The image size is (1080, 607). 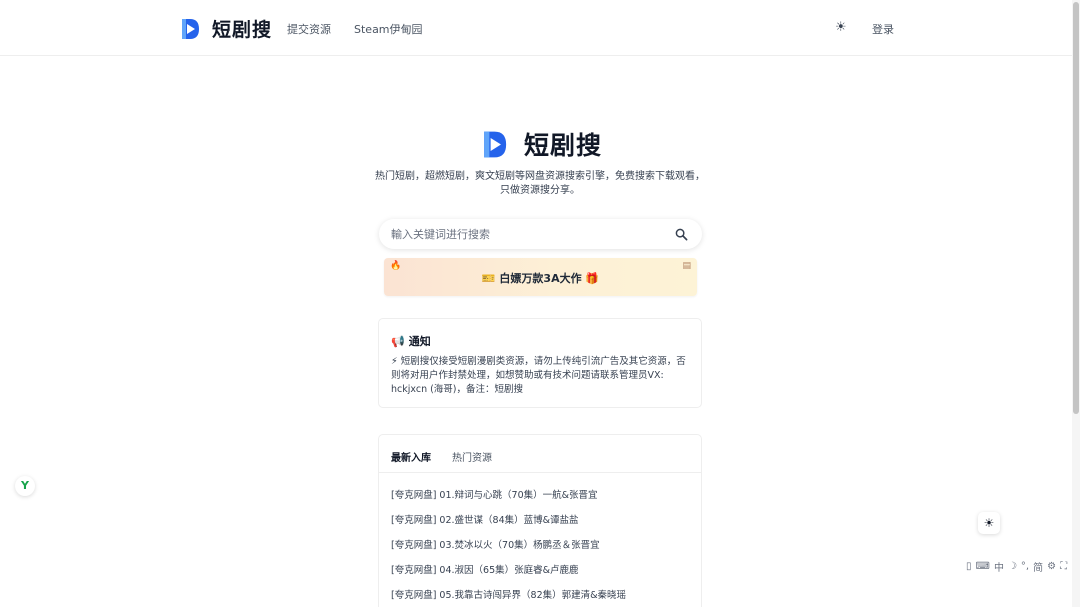 I want to click on top-navbar: 短剧搜 提交资源 Steam伊甸园 ☀ 登录, so click(x=536, y=28).